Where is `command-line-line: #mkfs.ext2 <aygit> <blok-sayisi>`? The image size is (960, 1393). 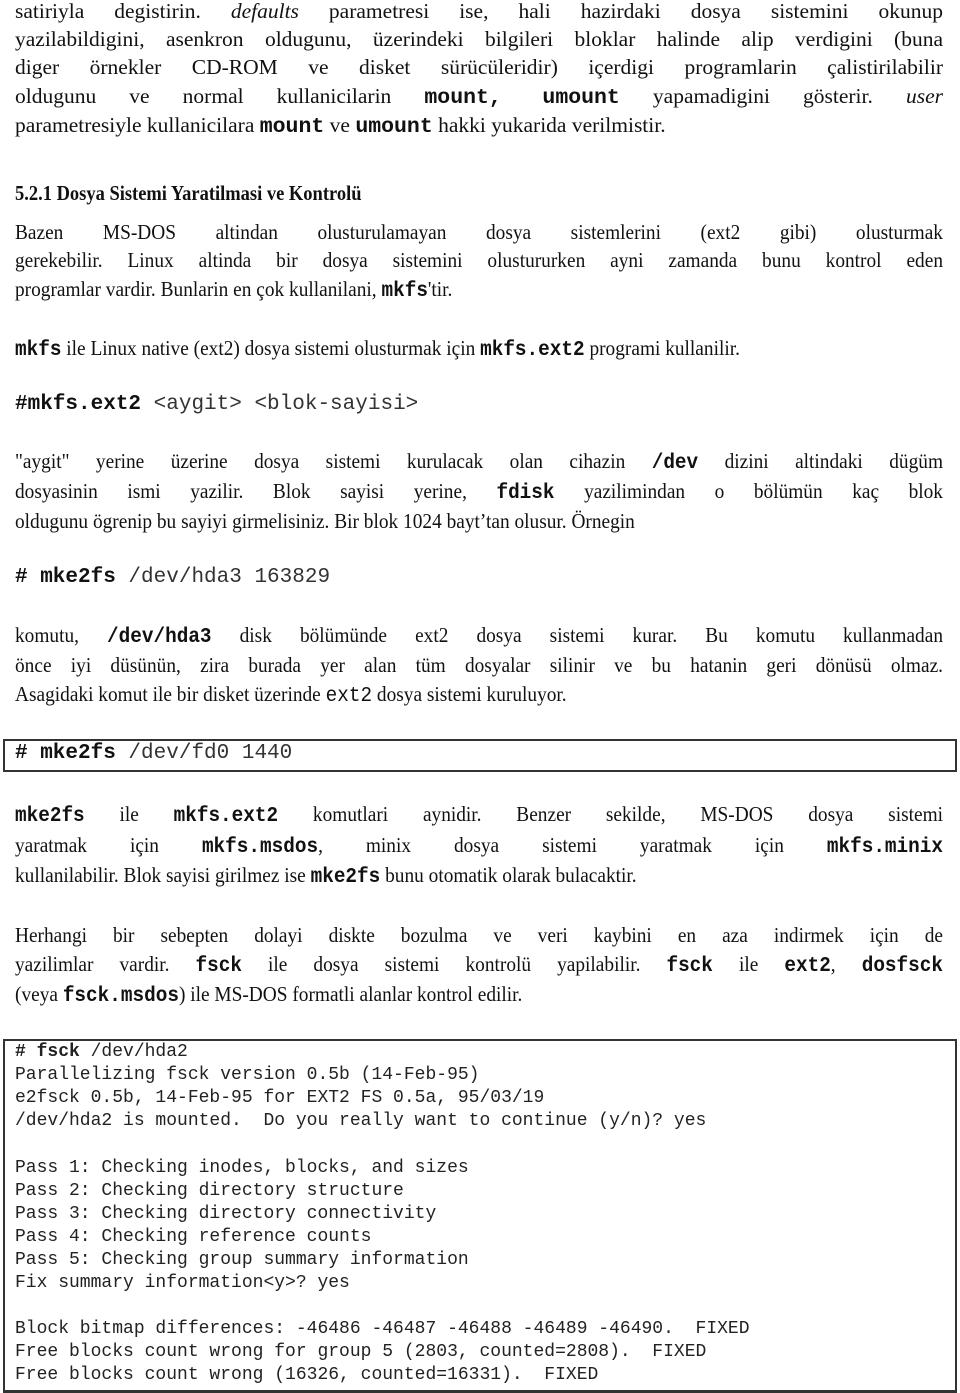 command-line-line: #mkfs.ext2 <aygit> <blok-sayisi> is located at coordinates (216, 405).